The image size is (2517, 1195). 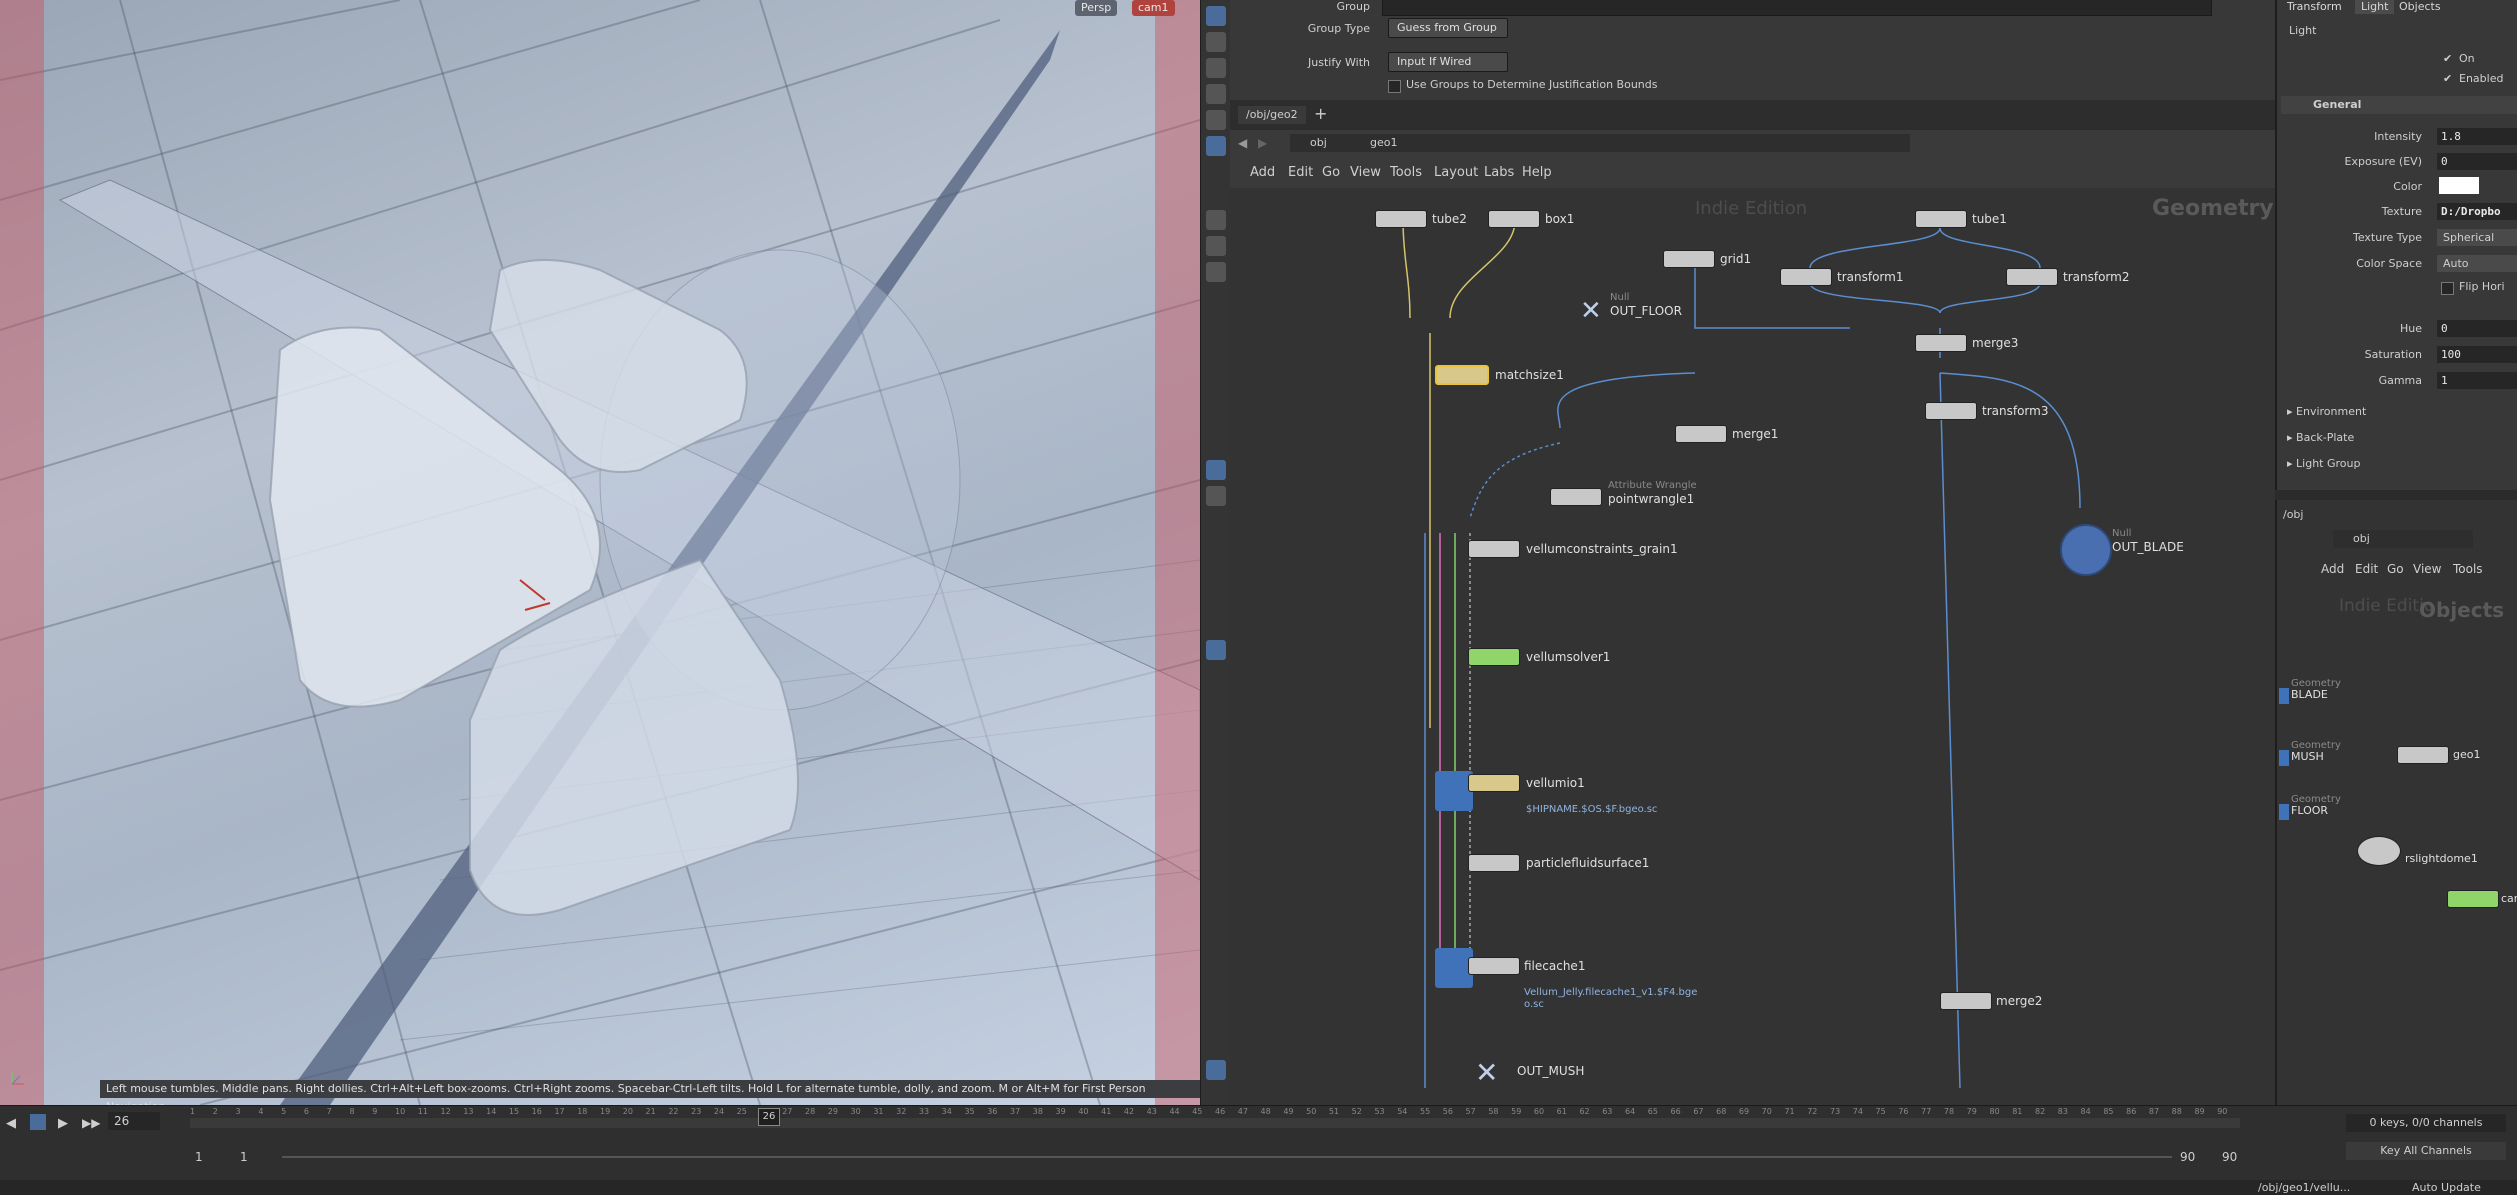 What do you see at coordinates (769, 1117) in the screenshot?
I see `frame-marker: 26` at bounding box center [769, 1117].